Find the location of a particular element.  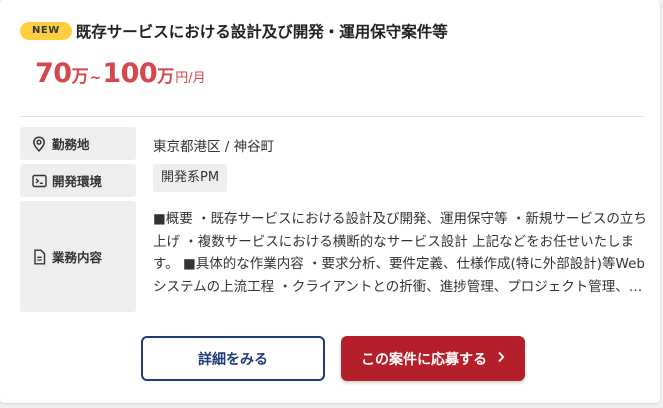

apply-label: この案件に応募する is located at coordinates (424, 359).